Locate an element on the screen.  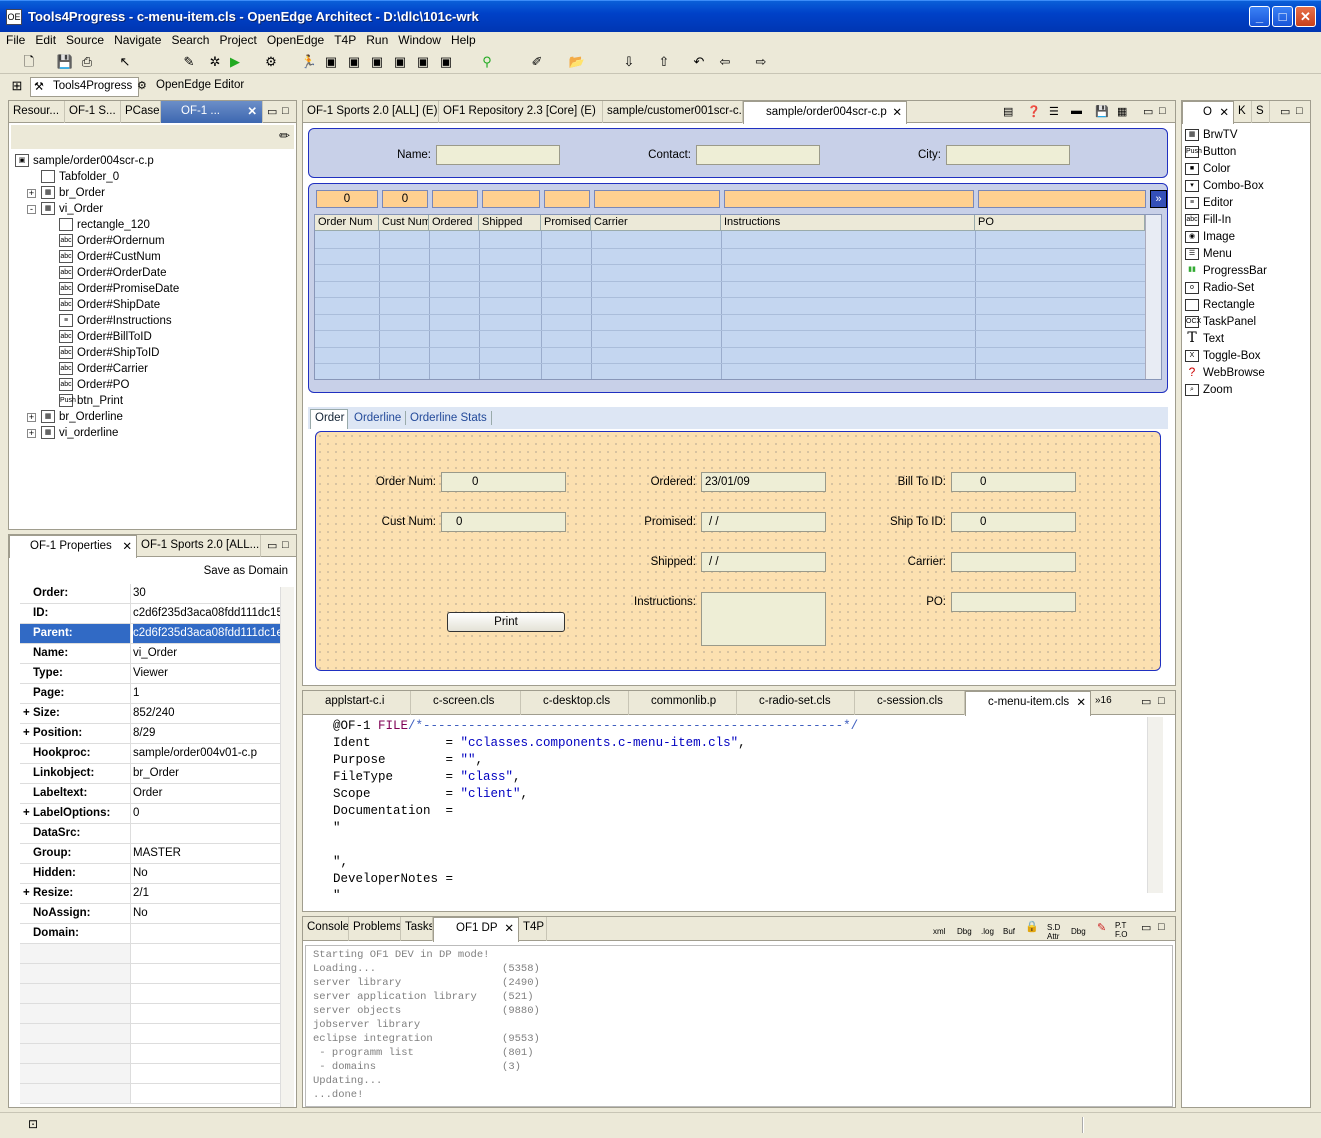
collapse-icon: - is located at coordinates (31, 209).